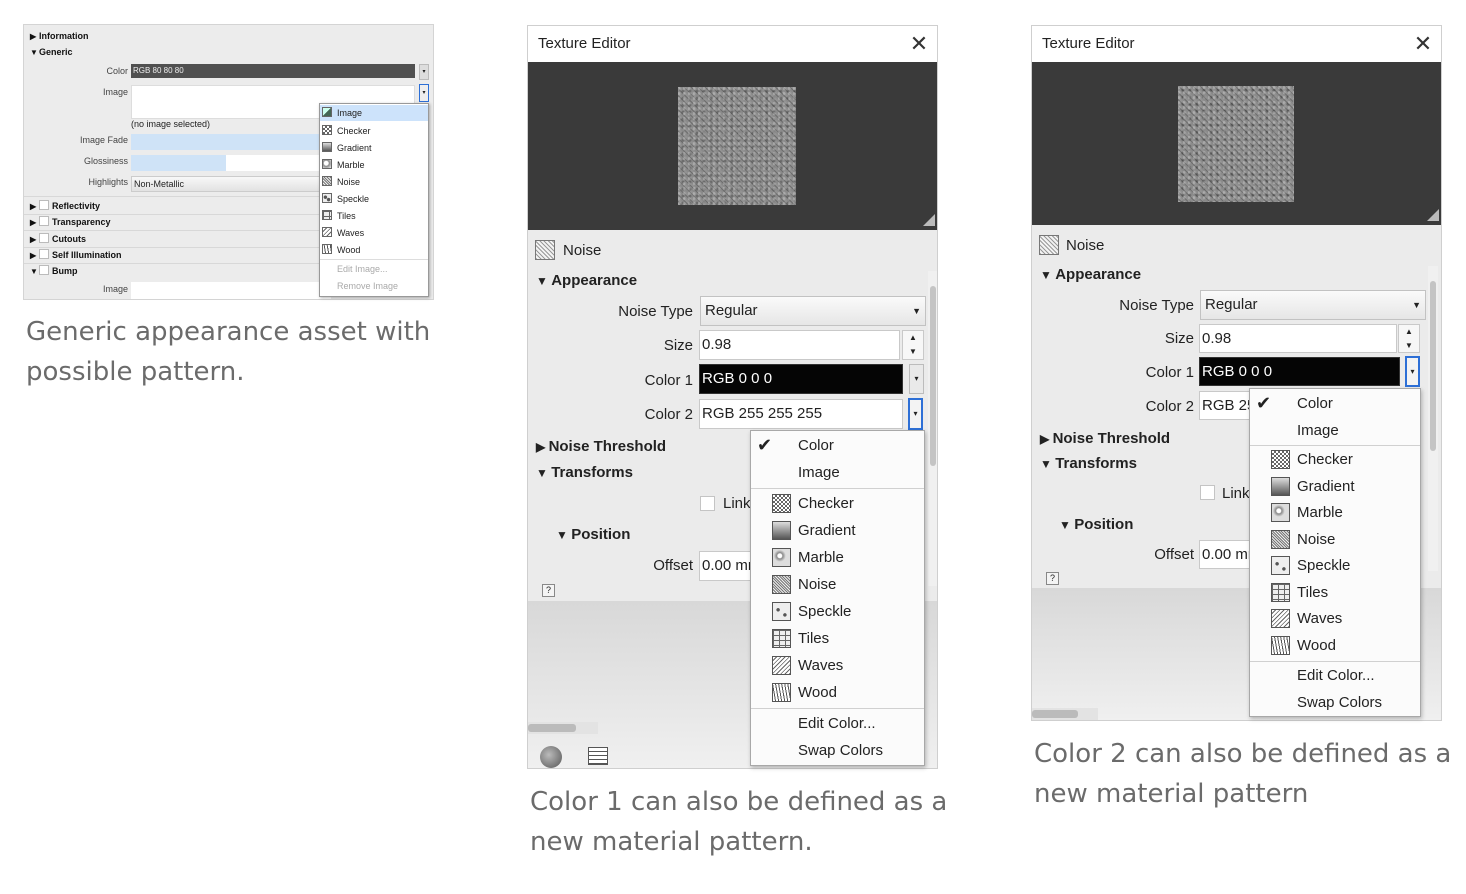 The image size is (1466, 894). I want to click on menu-item-label: Wood, so click(349, 250).